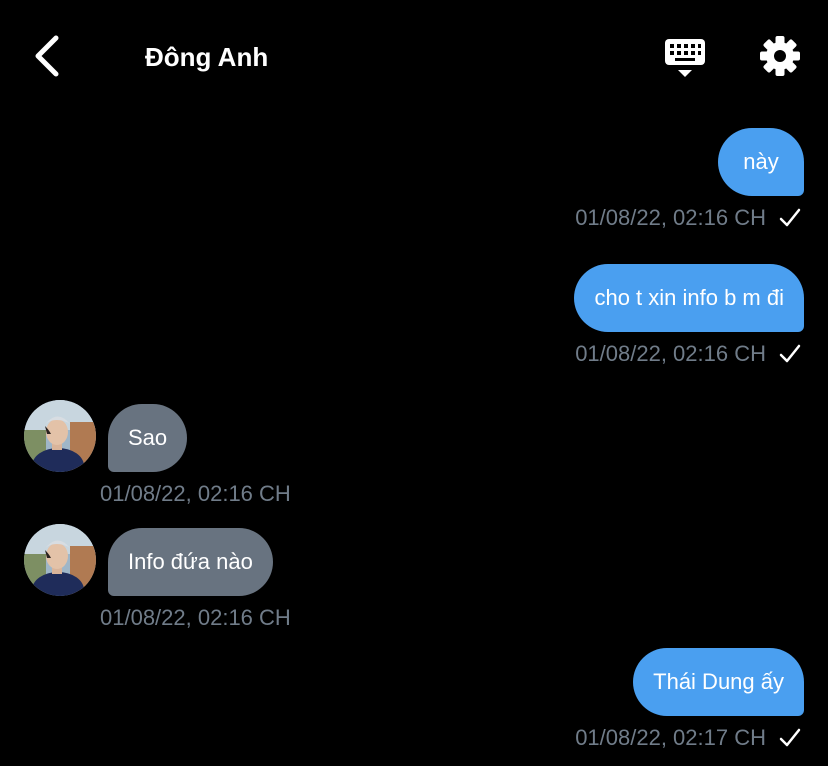 The width and height of the screenshot is (828, 766). I want to click on outgoing-message-bubble: Thái Dung ấy, so click(718, 682).